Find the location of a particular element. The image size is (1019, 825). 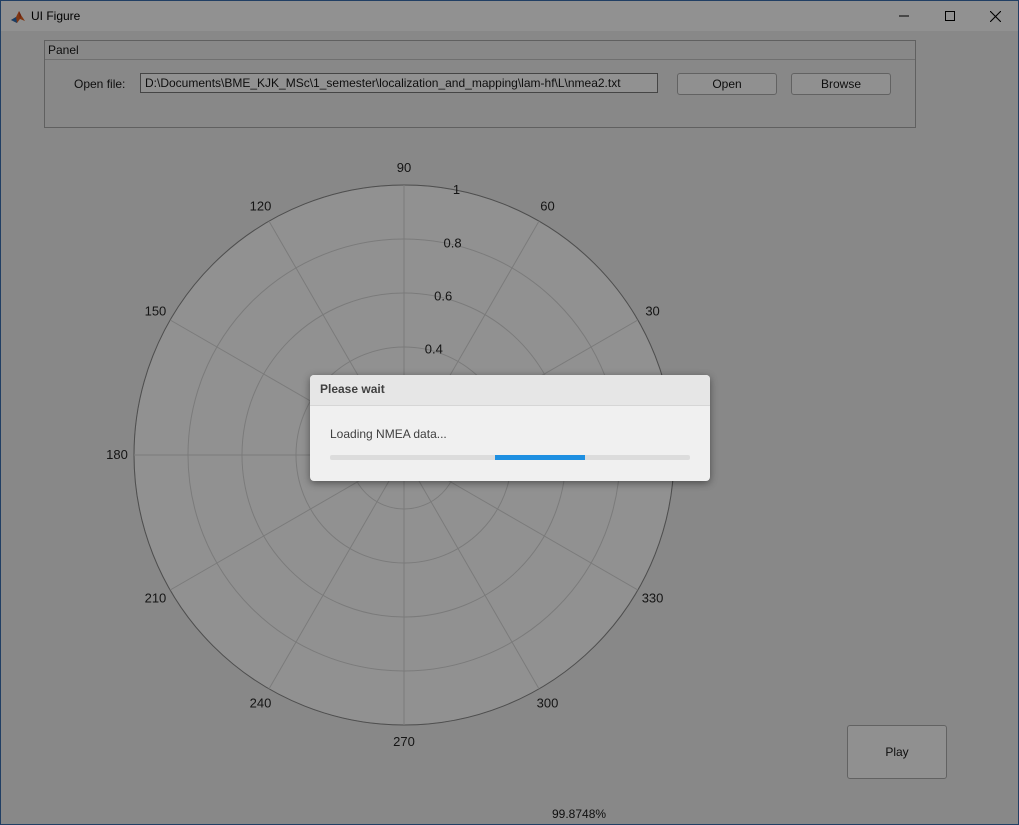

progress-bar-indicator is located at coordinates (540, 457).